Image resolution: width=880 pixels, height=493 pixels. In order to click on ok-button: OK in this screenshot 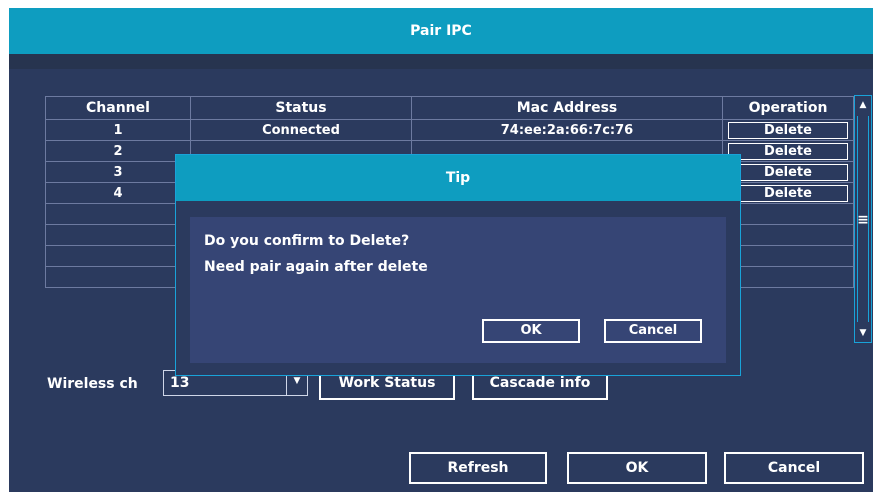, I will do `click(637, 468)`.